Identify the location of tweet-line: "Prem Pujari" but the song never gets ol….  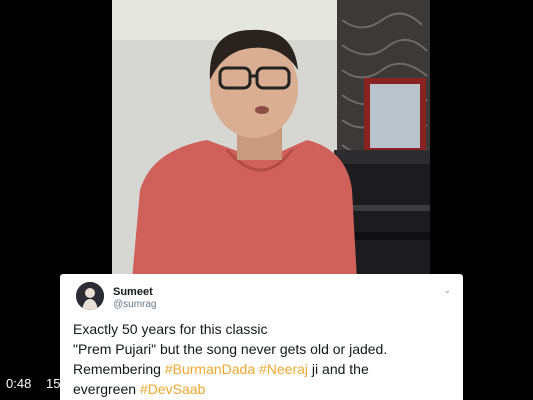
(230, 349).